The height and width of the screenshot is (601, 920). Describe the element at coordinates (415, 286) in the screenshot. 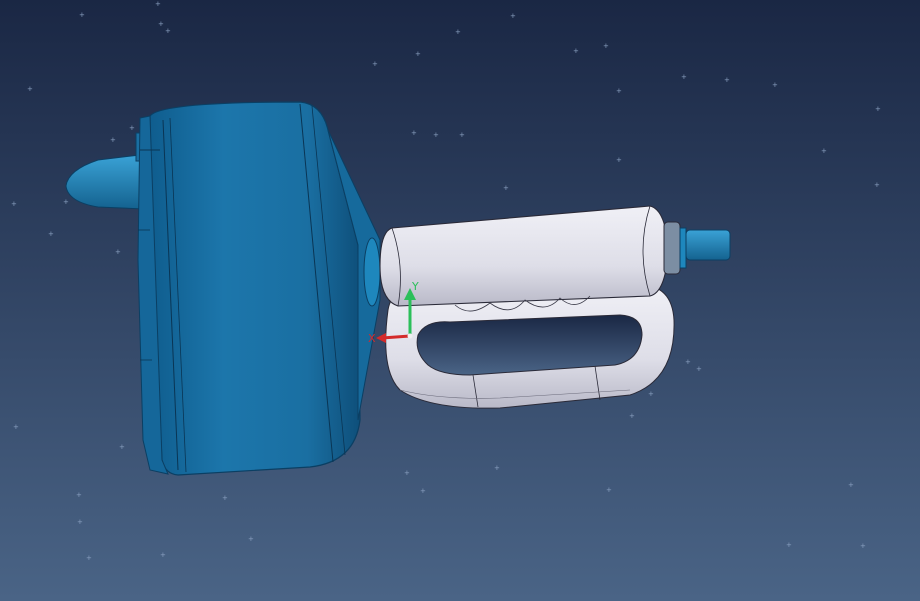

I see `y-axis-label: Y` at that location.